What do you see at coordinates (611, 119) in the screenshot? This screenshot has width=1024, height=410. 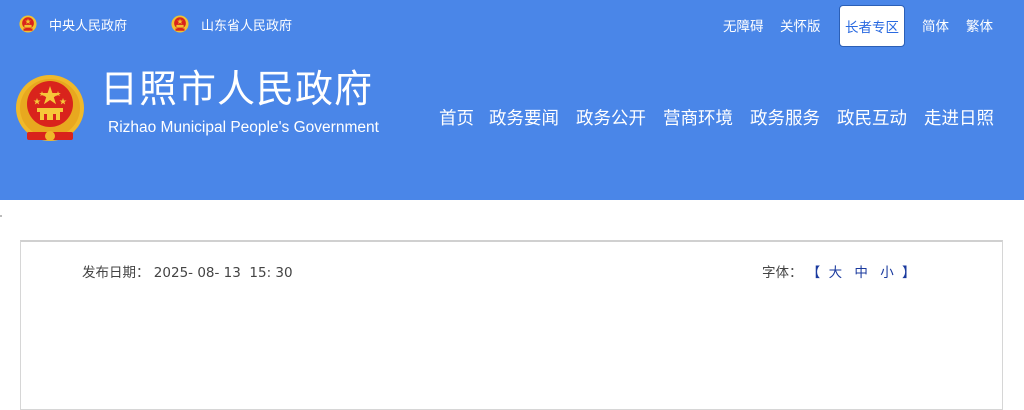 I see `nav-item-disclosure: 政务公开` at bounding box center [611, 119].